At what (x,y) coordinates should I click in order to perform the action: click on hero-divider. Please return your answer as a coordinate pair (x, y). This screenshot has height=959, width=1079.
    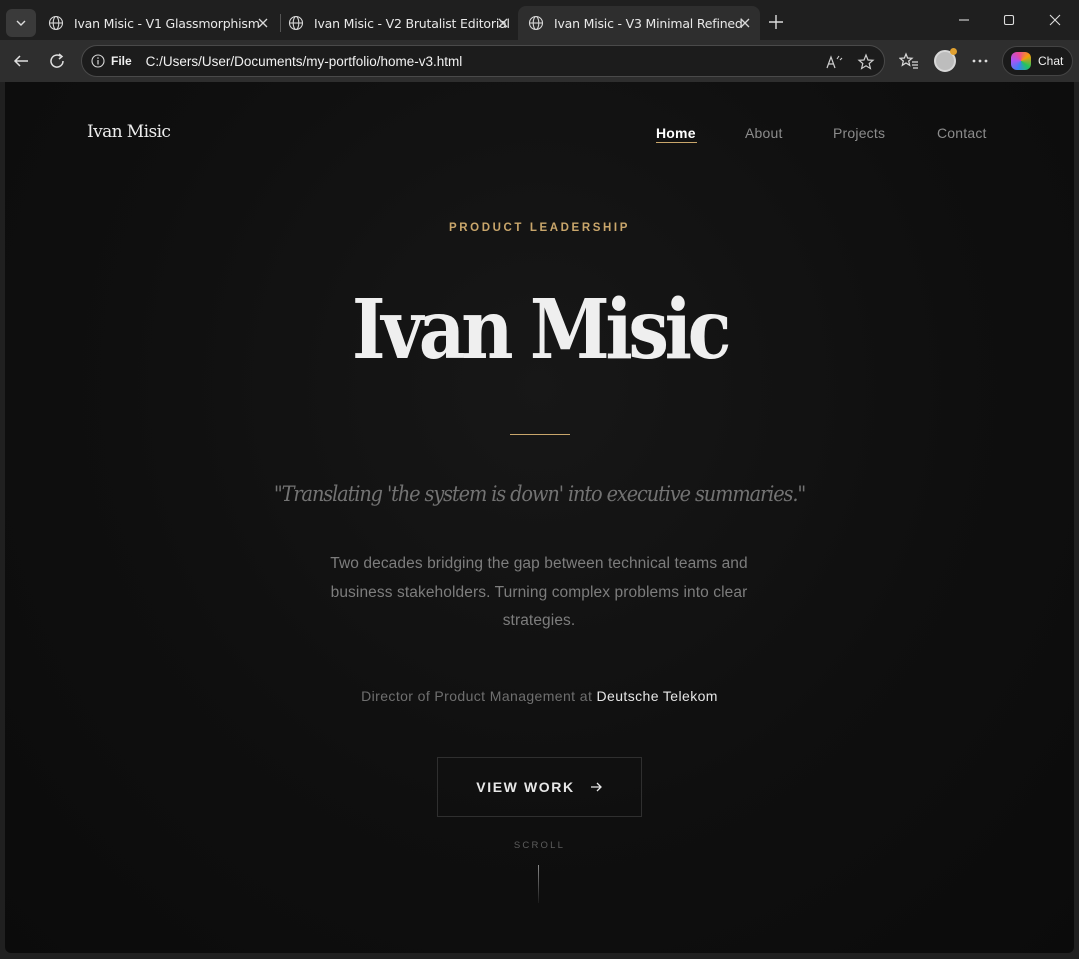
    Looking at the image, I should click on (540, 434).